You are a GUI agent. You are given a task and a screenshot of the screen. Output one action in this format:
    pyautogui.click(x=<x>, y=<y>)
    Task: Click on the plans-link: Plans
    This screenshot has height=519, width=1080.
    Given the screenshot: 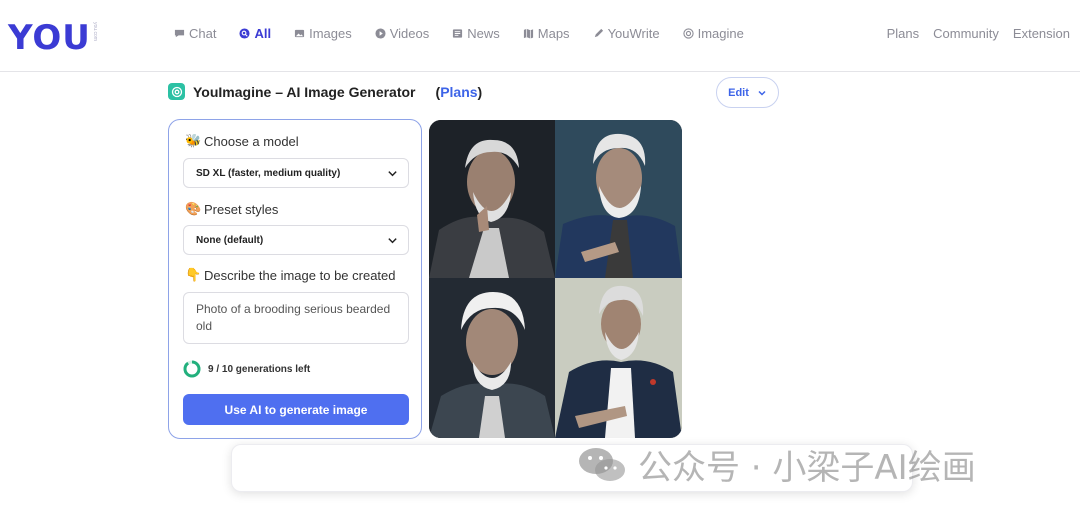 What is the action you would take?
    pyautogui.click(x=903, y=33)
    